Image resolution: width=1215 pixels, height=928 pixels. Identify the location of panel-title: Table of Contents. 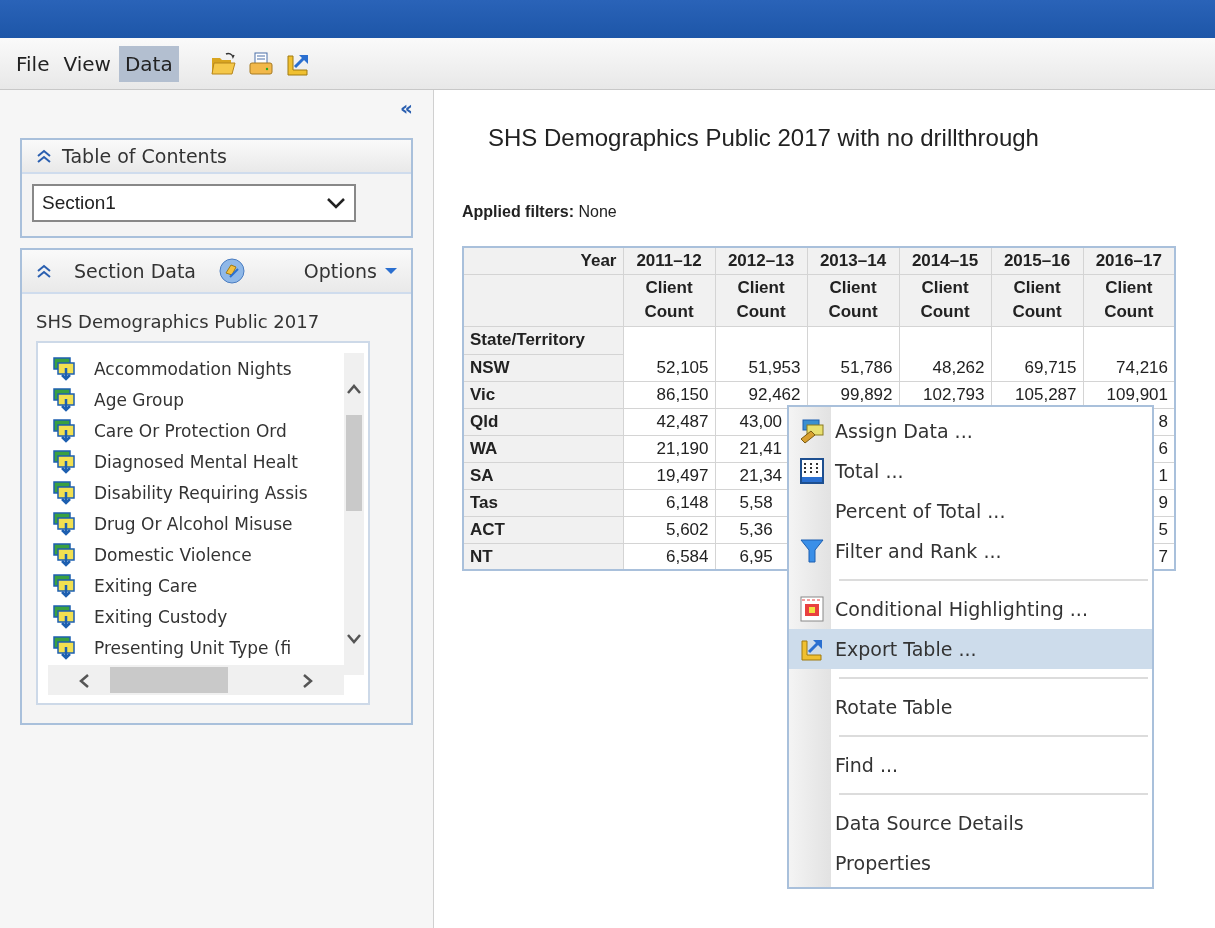
(144, 156).